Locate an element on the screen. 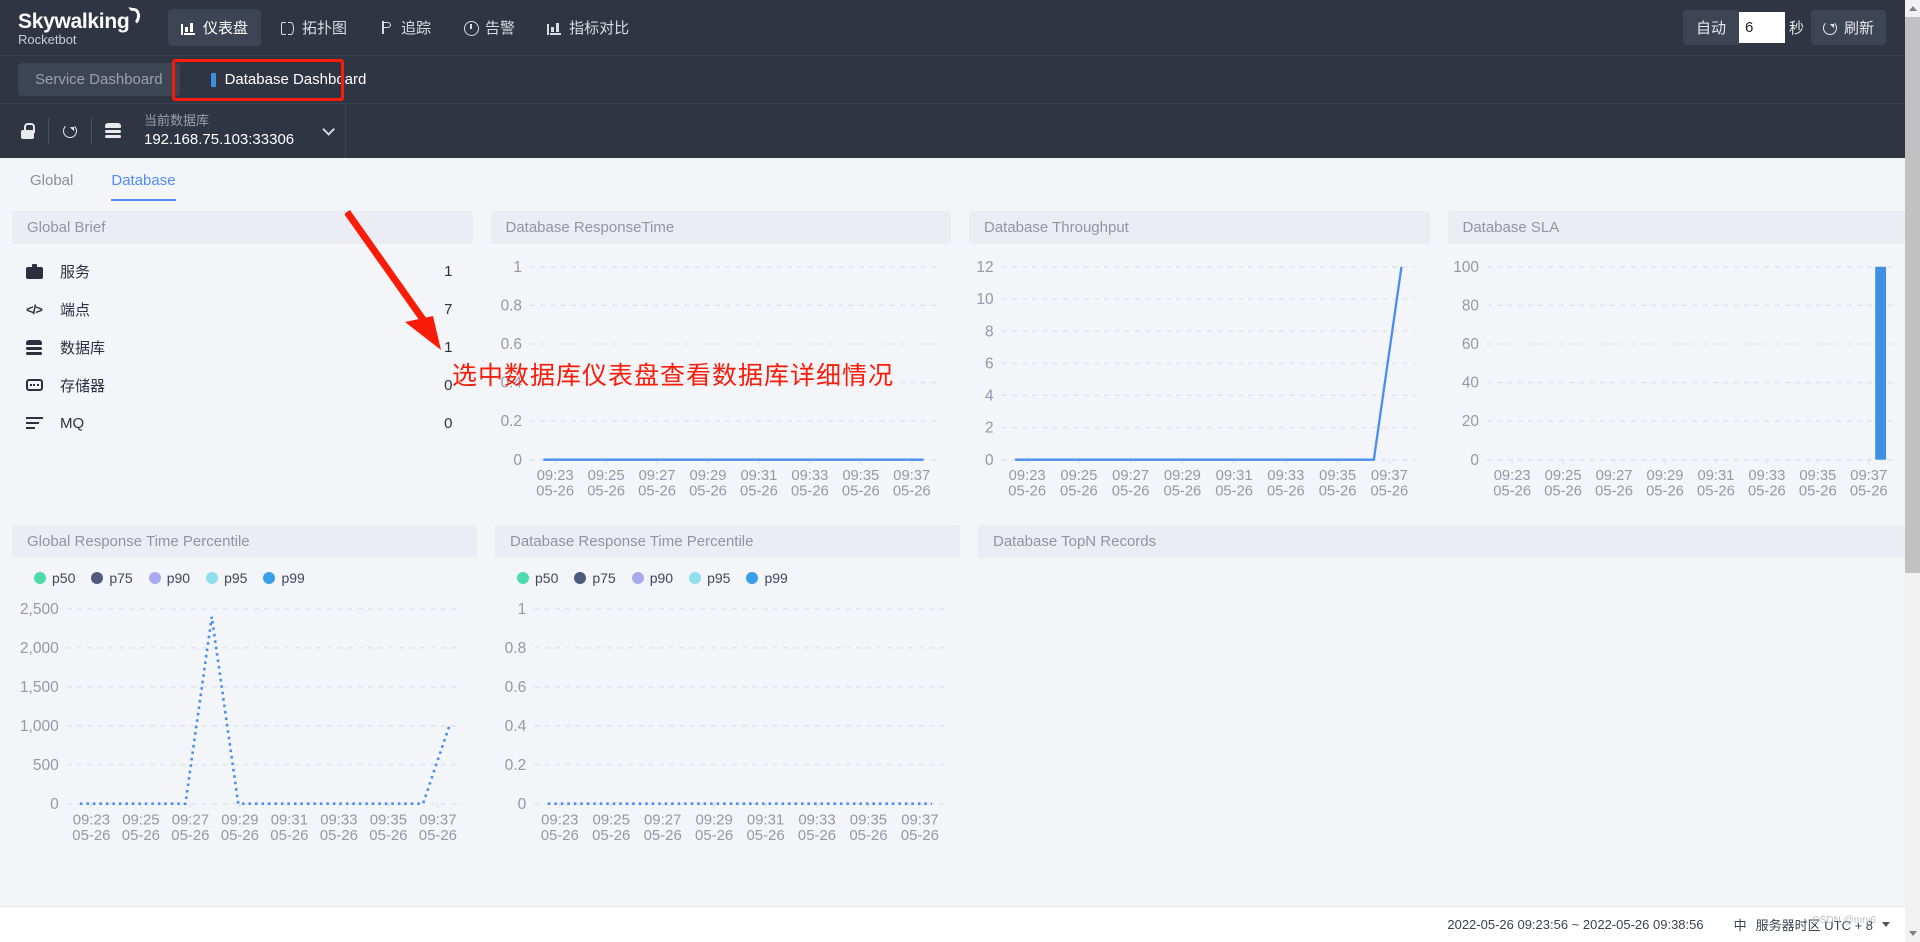 Image resolution: width=1920 pixels, height=942 pixels. nav-item-trace: 追踪 is located at coordinates (405, 27).